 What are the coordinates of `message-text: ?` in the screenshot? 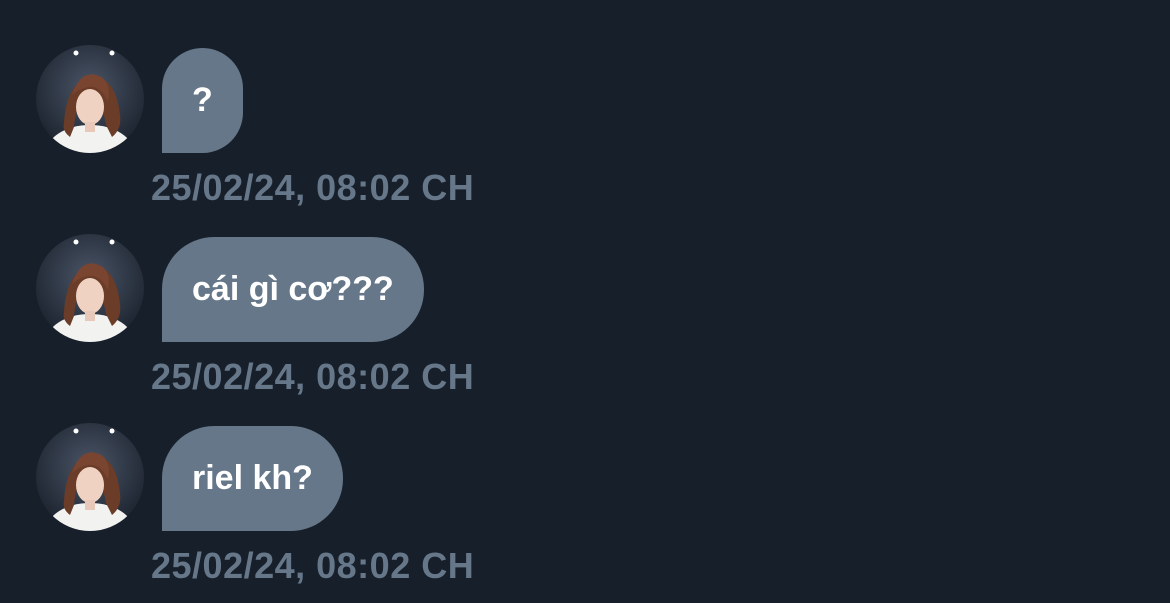 It's located at (202, 100).